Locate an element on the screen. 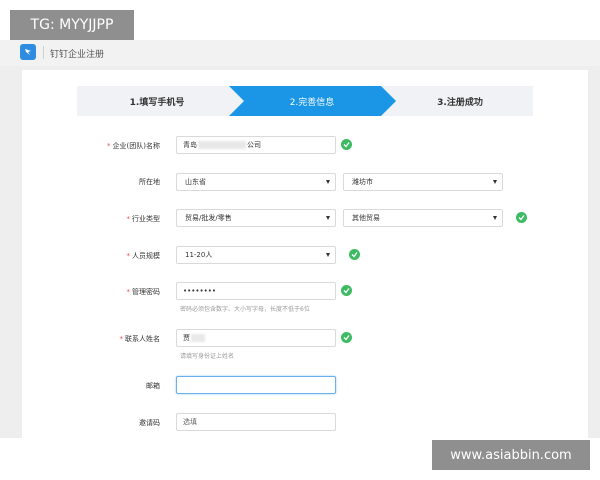  location-label: 所在地 is located at coordinates (149, 182).